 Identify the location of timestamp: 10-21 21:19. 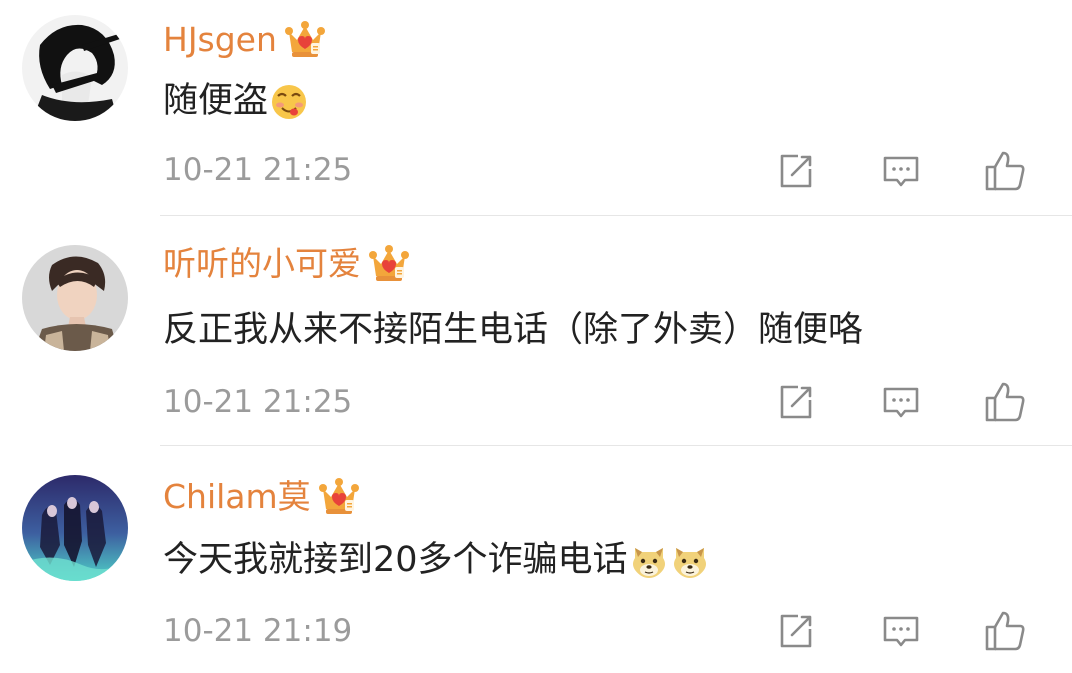
(258, 631).